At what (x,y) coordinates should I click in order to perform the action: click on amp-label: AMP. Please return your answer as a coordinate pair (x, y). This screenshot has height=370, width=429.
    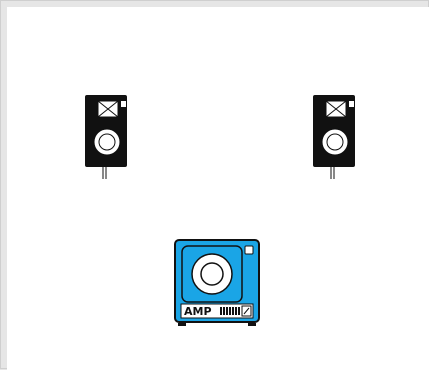
    Looking at the image, I should click on (198, 311).